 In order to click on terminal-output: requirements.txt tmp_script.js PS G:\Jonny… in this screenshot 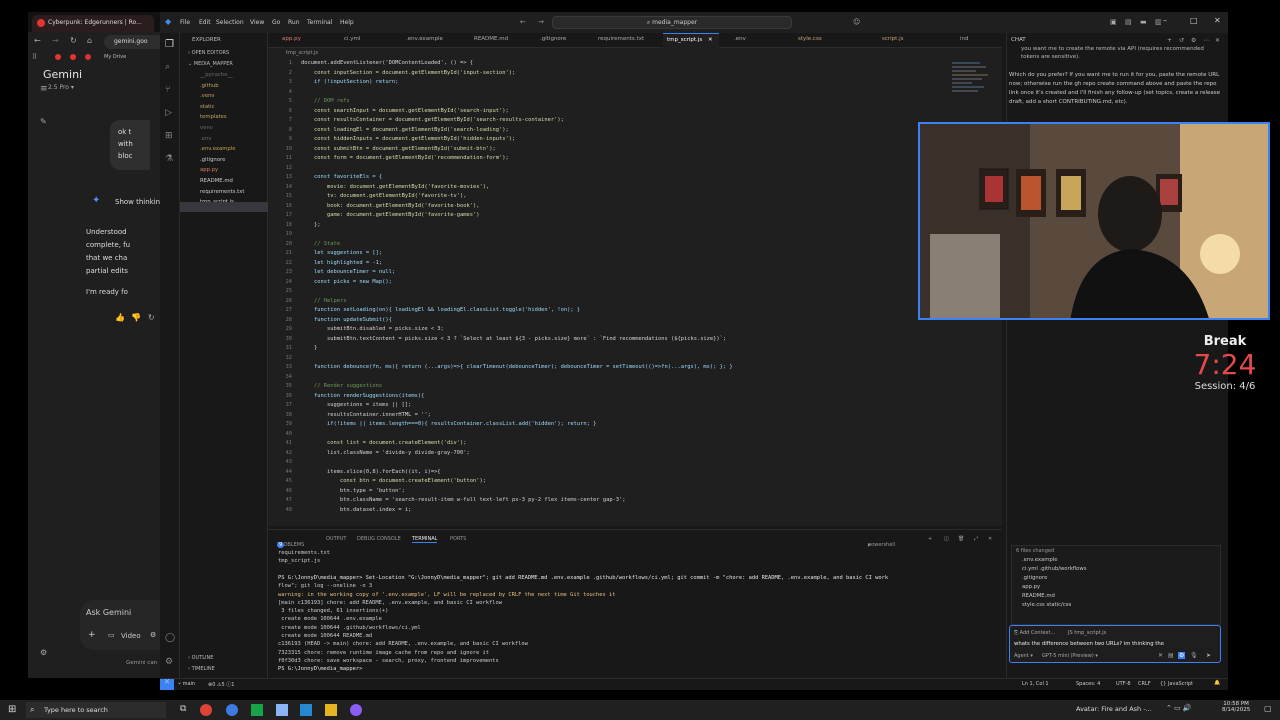, I will do `click(628, 612)`.